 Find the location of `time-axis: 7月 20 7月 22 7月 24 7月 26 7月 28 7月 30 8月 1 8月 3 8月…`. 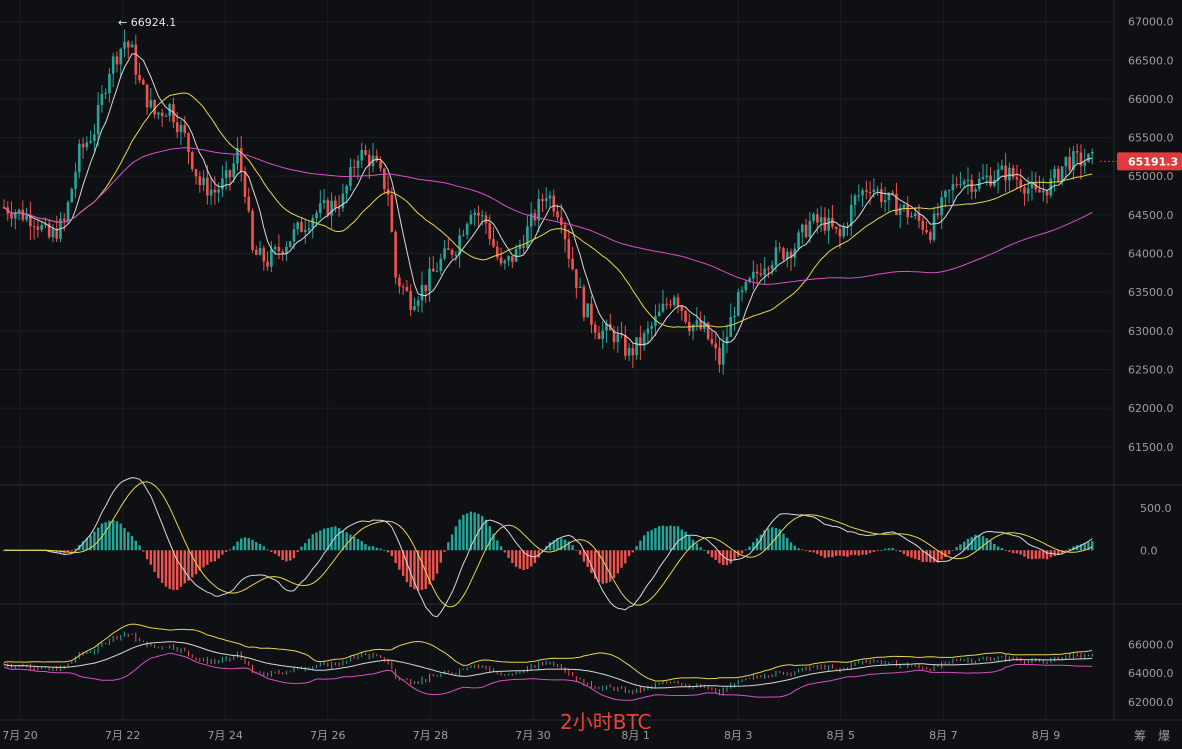

time-axis: 7月 20 7月 22 7月 24 7月 26 7月 28 7月 30 8月 1 8月 3 8月… is located at coordinates (531, 735).